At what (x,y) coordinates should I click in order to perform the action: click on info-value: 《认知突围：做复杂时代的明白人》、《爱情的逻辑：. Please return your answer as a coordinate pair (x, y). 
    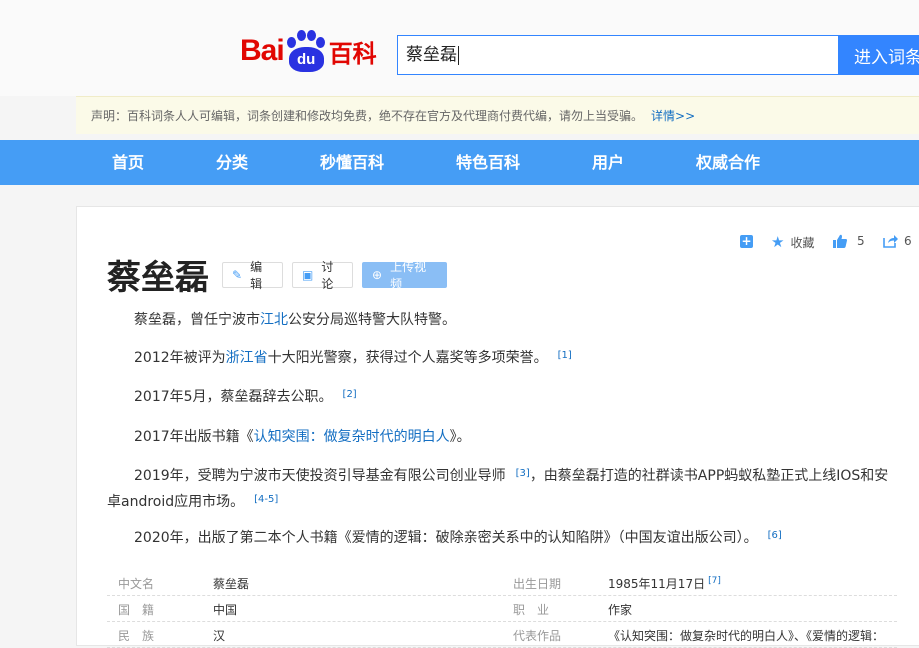
    Looking at the image, I should click on (746, 636).